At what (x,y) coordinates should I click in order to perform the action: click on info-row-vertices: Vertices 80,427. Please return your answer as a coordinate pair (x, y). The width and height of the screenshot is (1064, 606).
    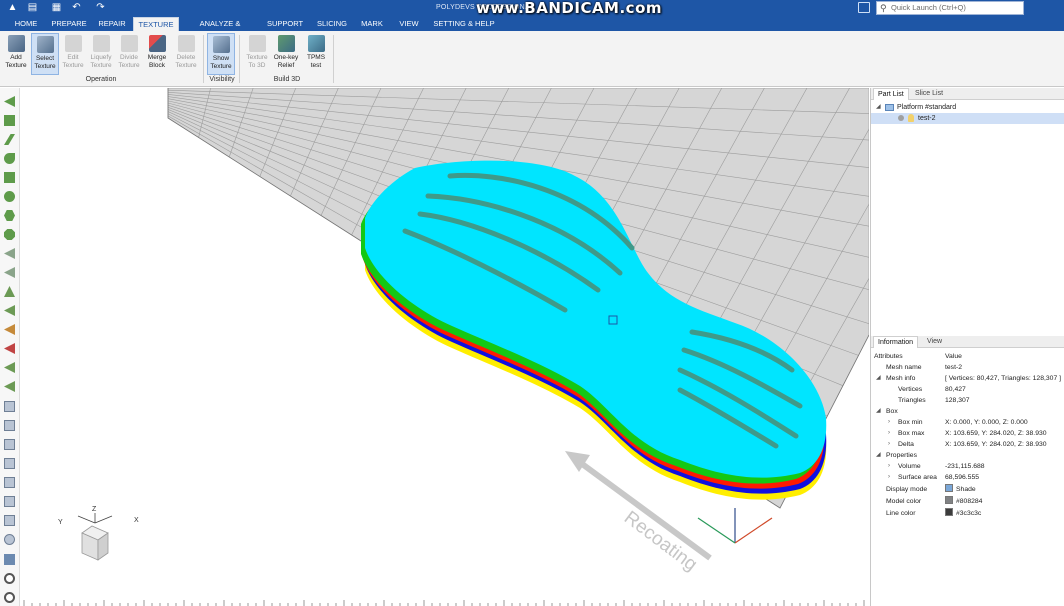
    Looking at the image, I should click on (932, 389).